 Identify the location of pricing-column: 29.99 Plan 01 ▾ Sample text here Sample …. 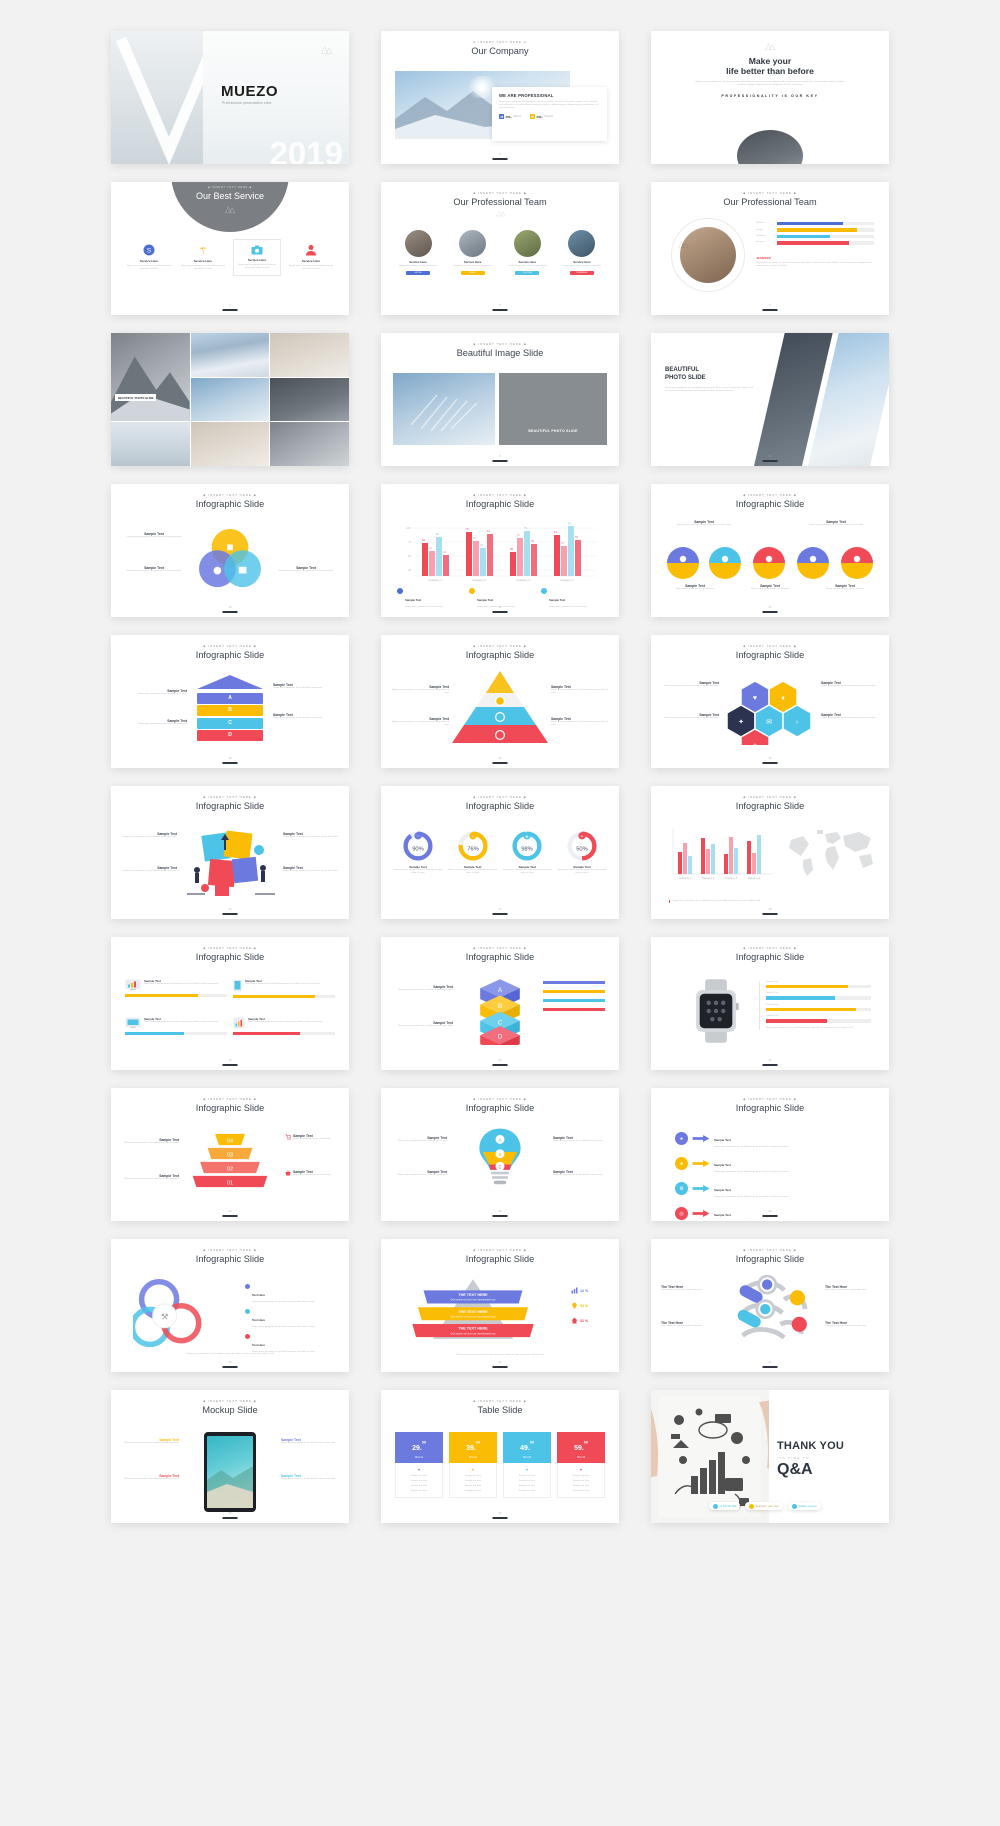
(419, 1465).